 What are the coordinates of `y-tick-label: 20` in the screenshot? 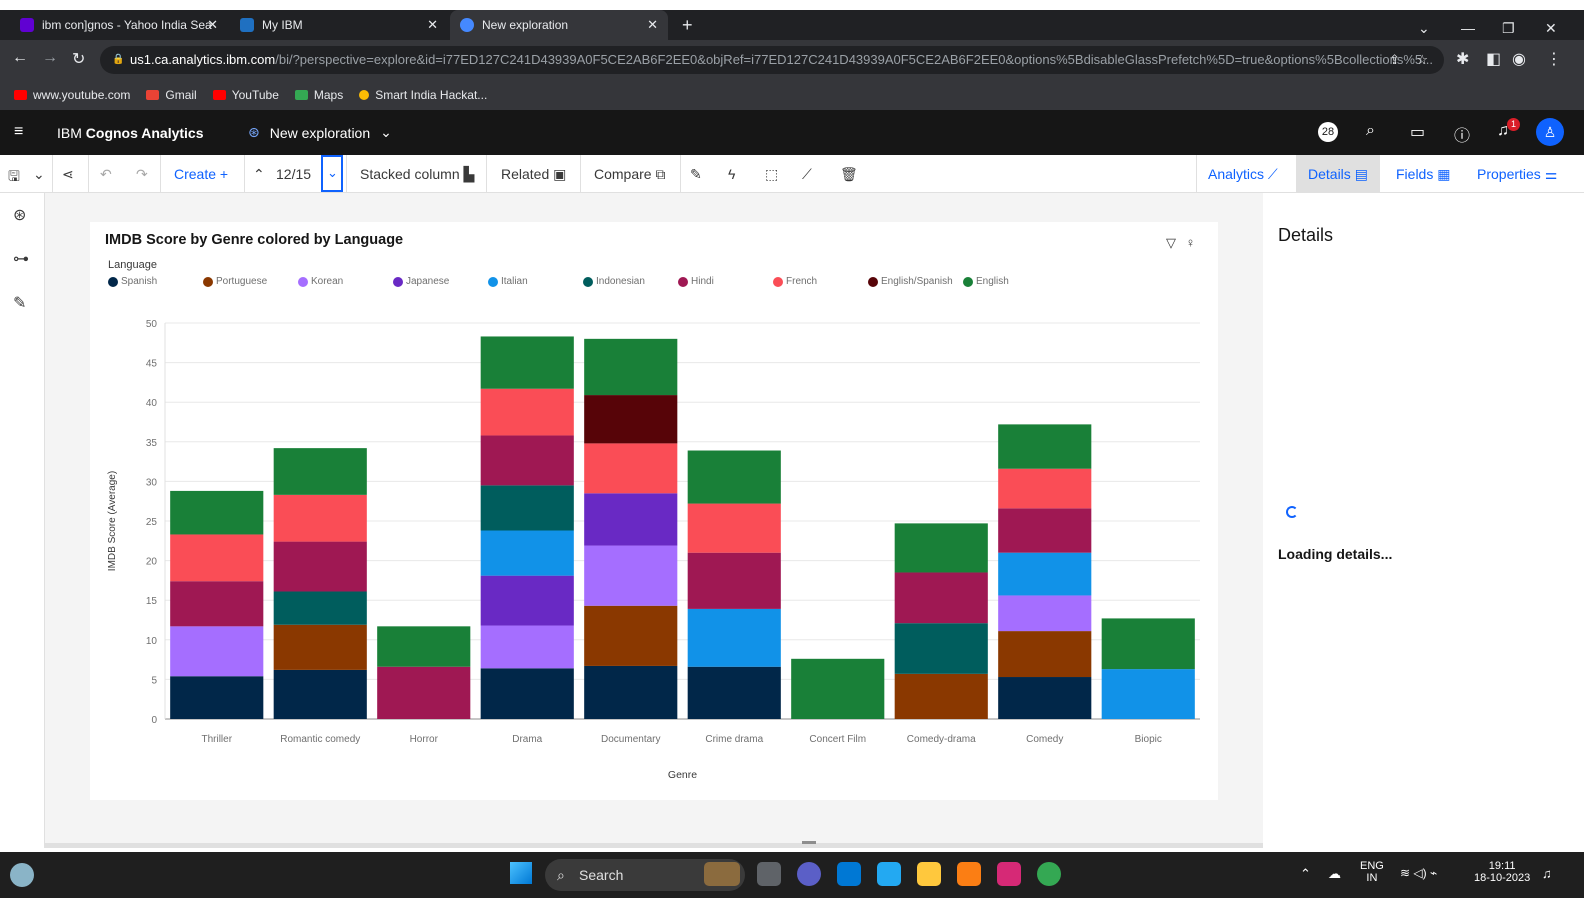 It's located at (152, 562).